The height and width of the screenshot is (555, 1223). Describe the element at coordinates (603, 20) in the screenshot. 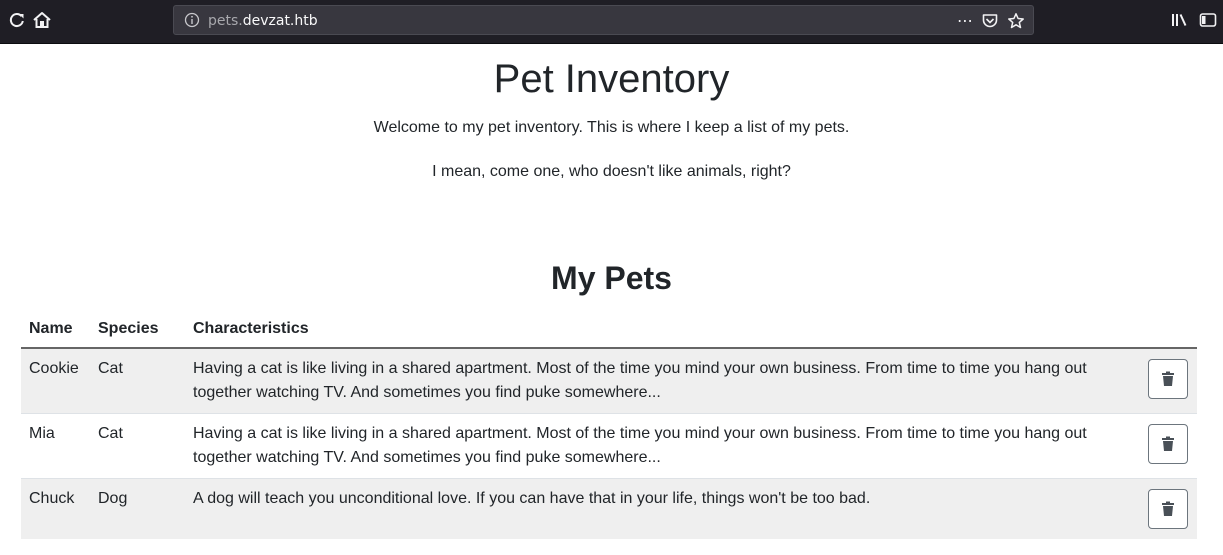

I see `url-bar: pets.devzat.htb ⋯` at that location.